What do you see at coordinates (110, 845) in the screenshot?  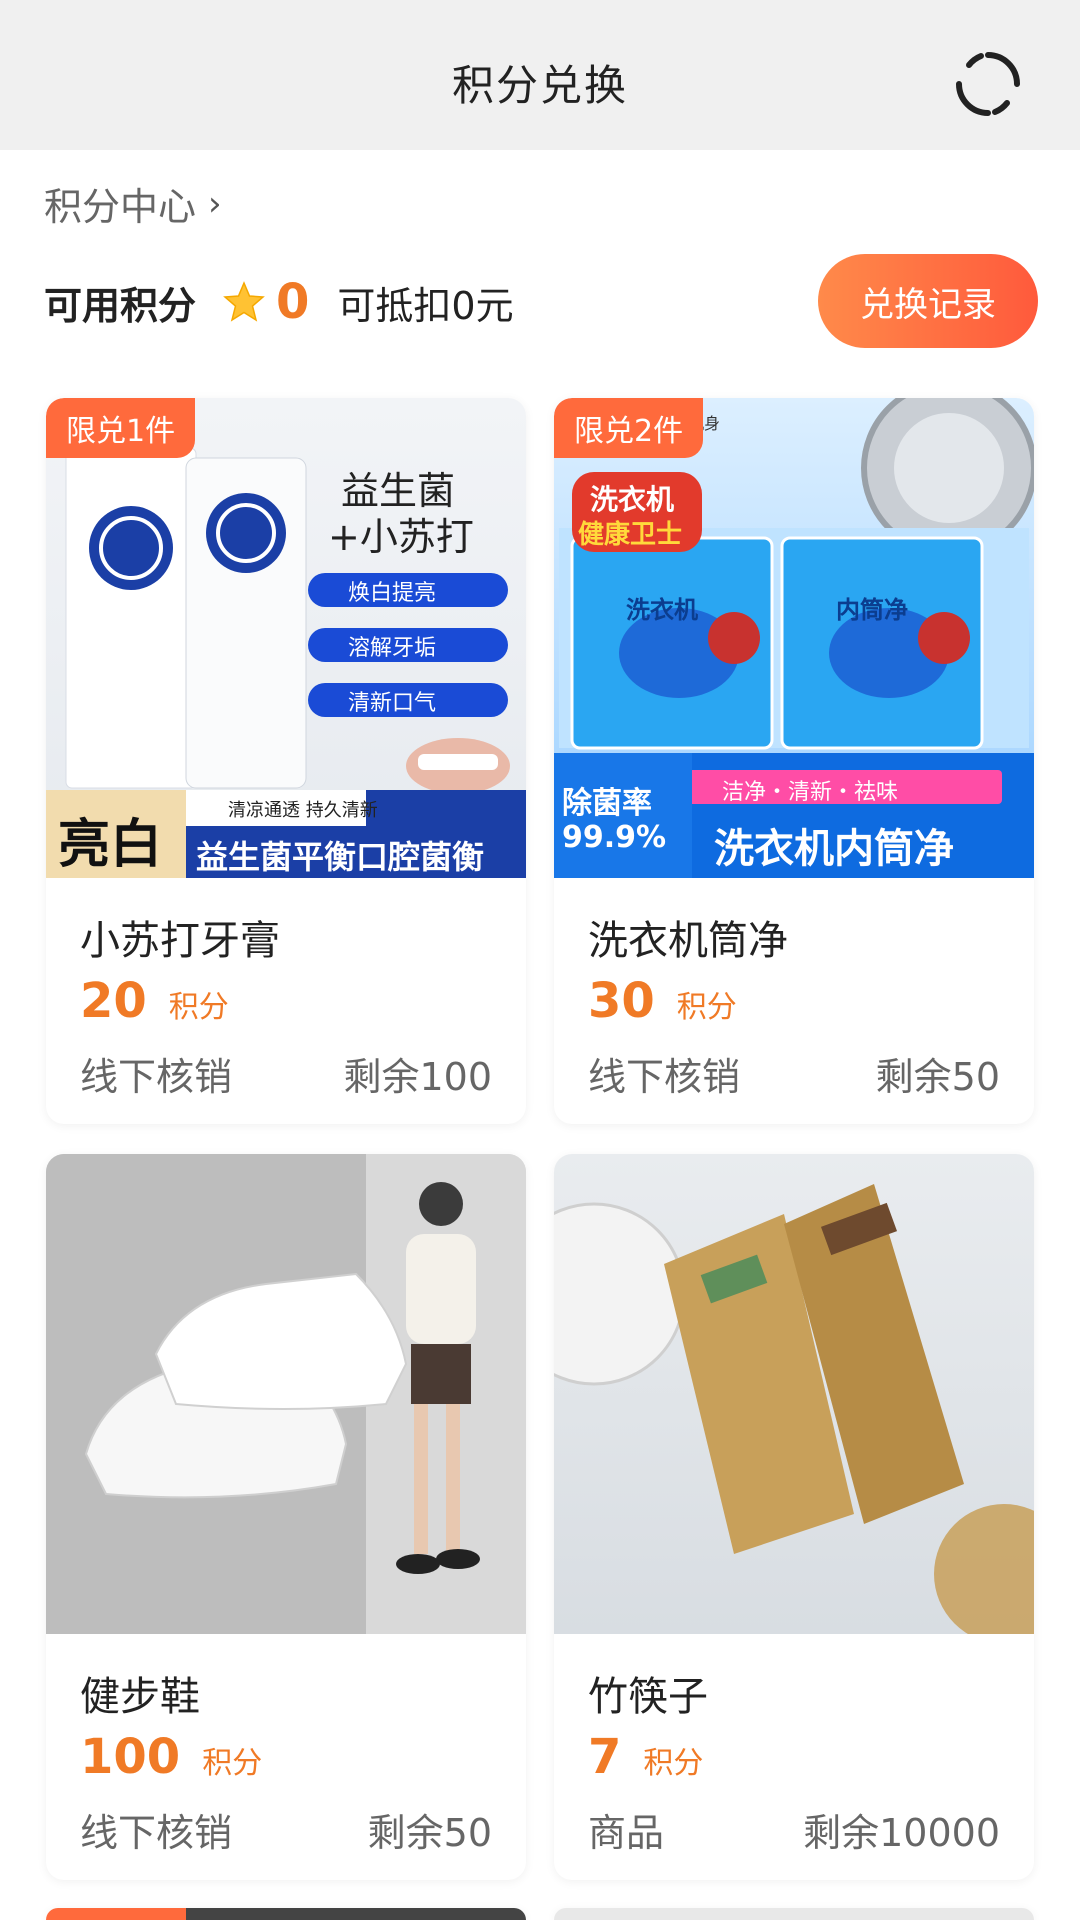 I see `image-strap-big: 亮白` at bounding box center [110, 845].